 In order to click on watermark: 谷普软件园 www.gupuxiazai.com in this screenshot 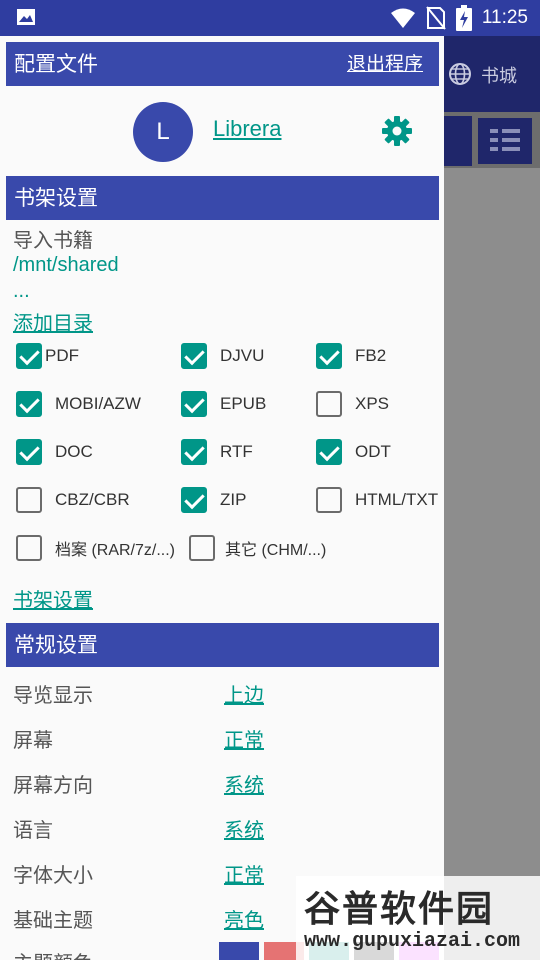, I will do `click(418, 918)`.